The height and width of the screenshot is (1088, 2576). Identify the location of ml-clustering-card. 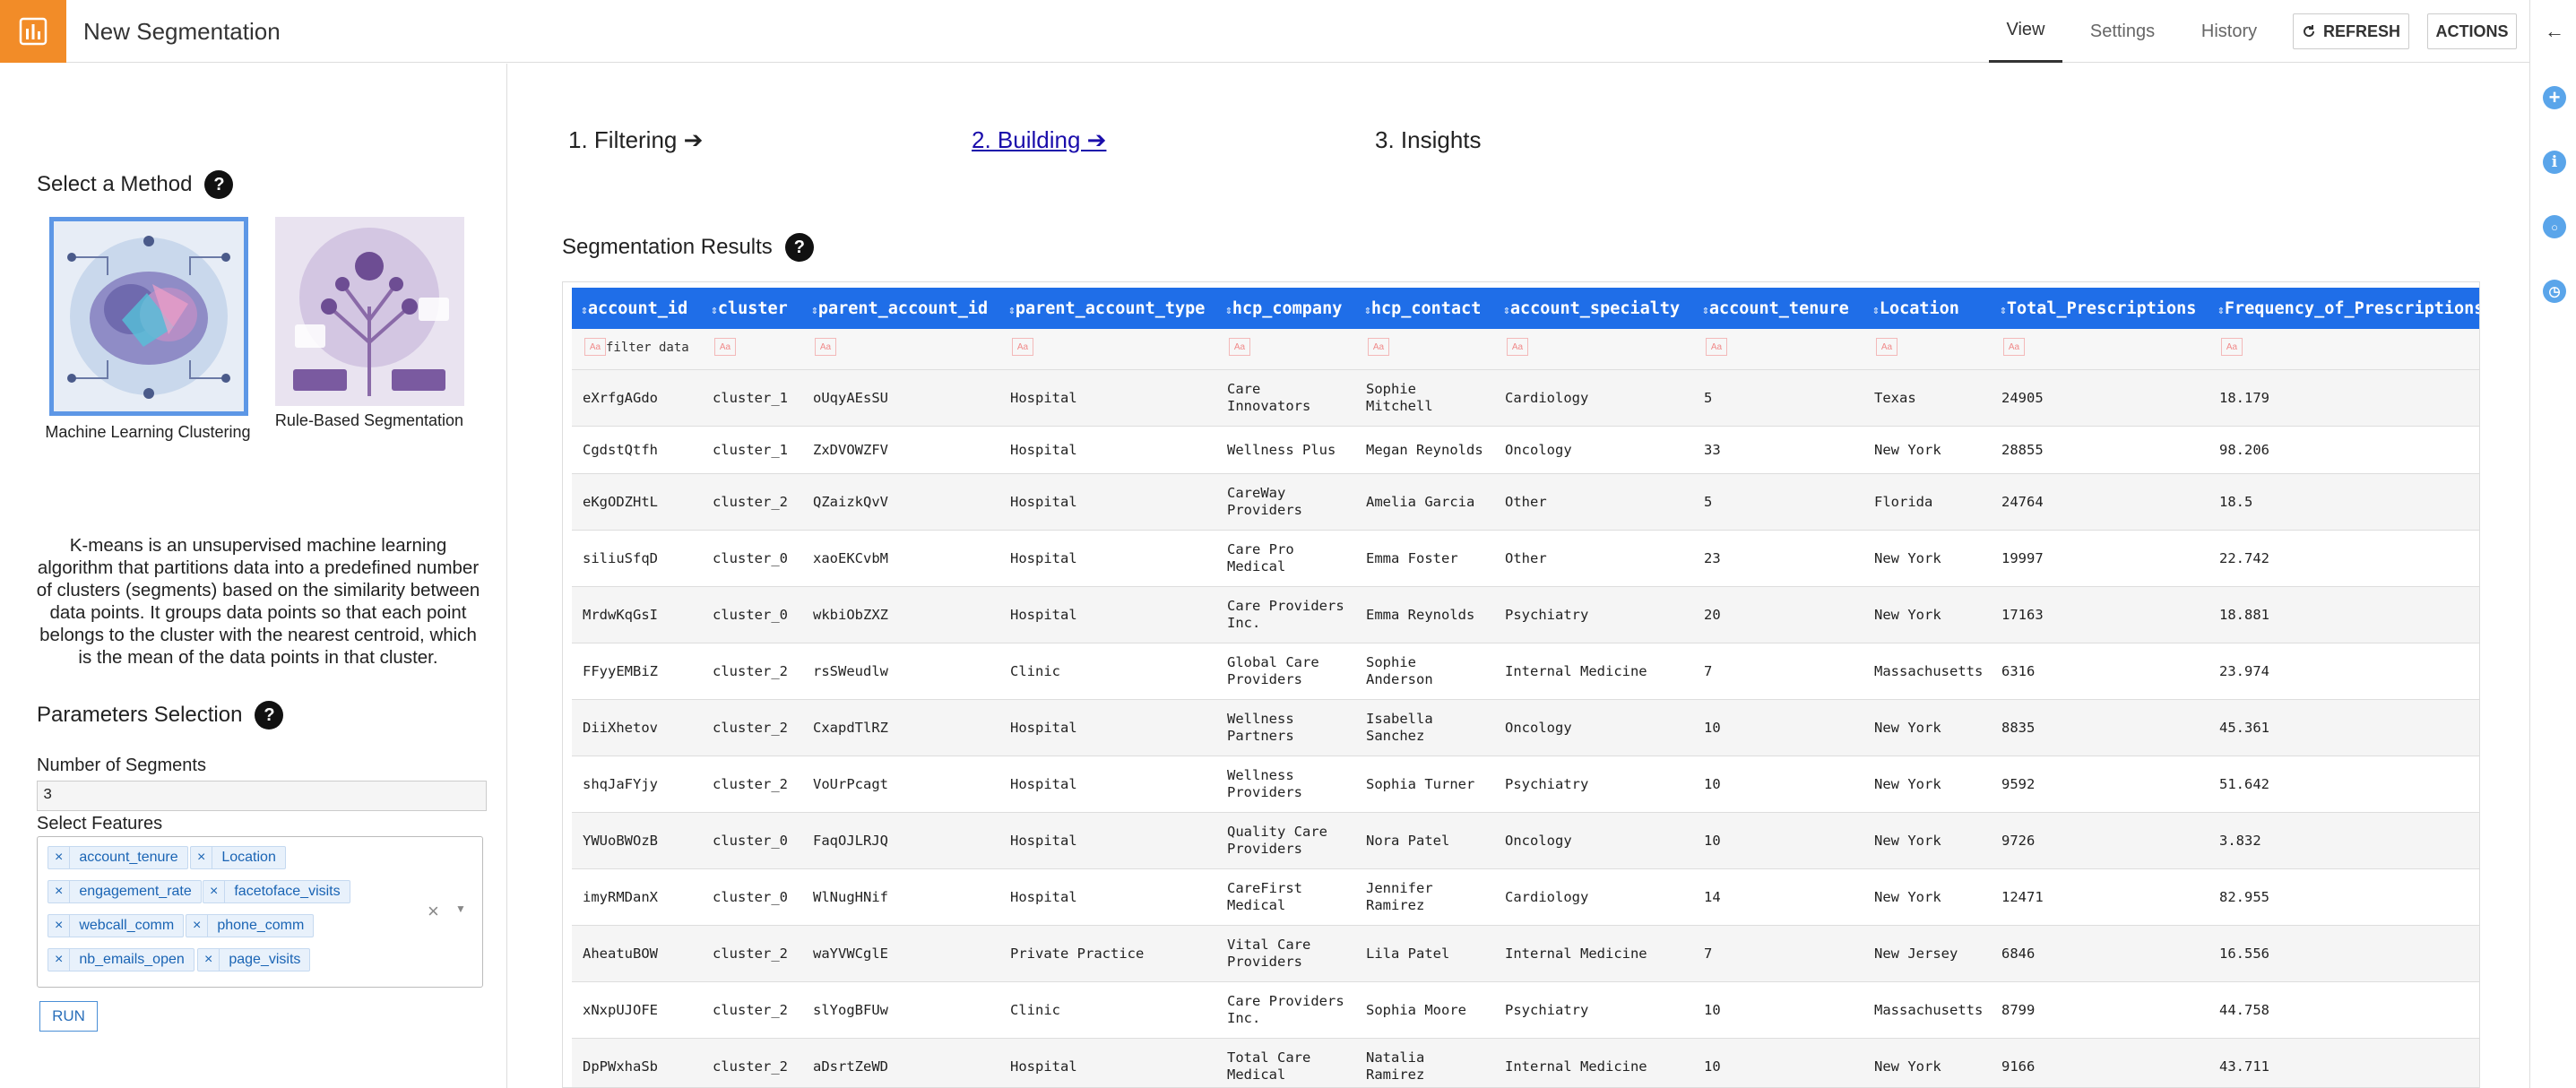
(148, 316).